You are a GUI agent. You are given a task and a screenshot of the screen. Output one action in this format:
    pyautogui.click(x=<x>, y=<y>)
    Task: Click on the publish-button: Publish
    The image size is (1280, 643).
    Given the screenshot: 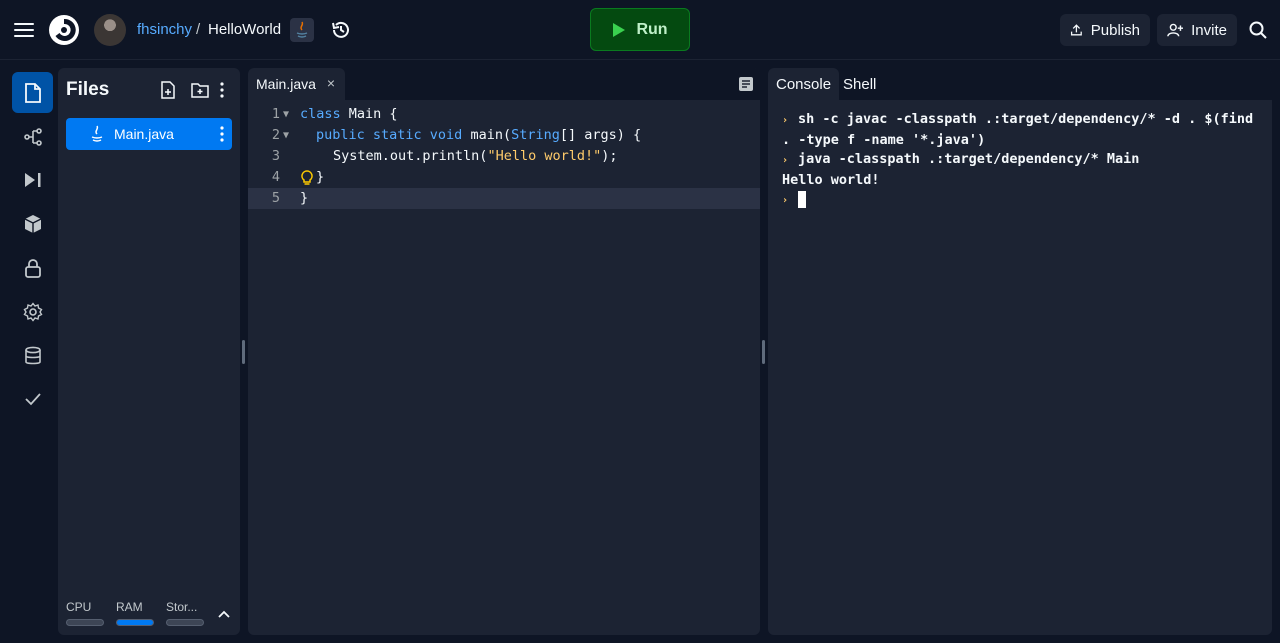 What is the action you would take?
    pyautogui.click(x=1105, y=30)
    